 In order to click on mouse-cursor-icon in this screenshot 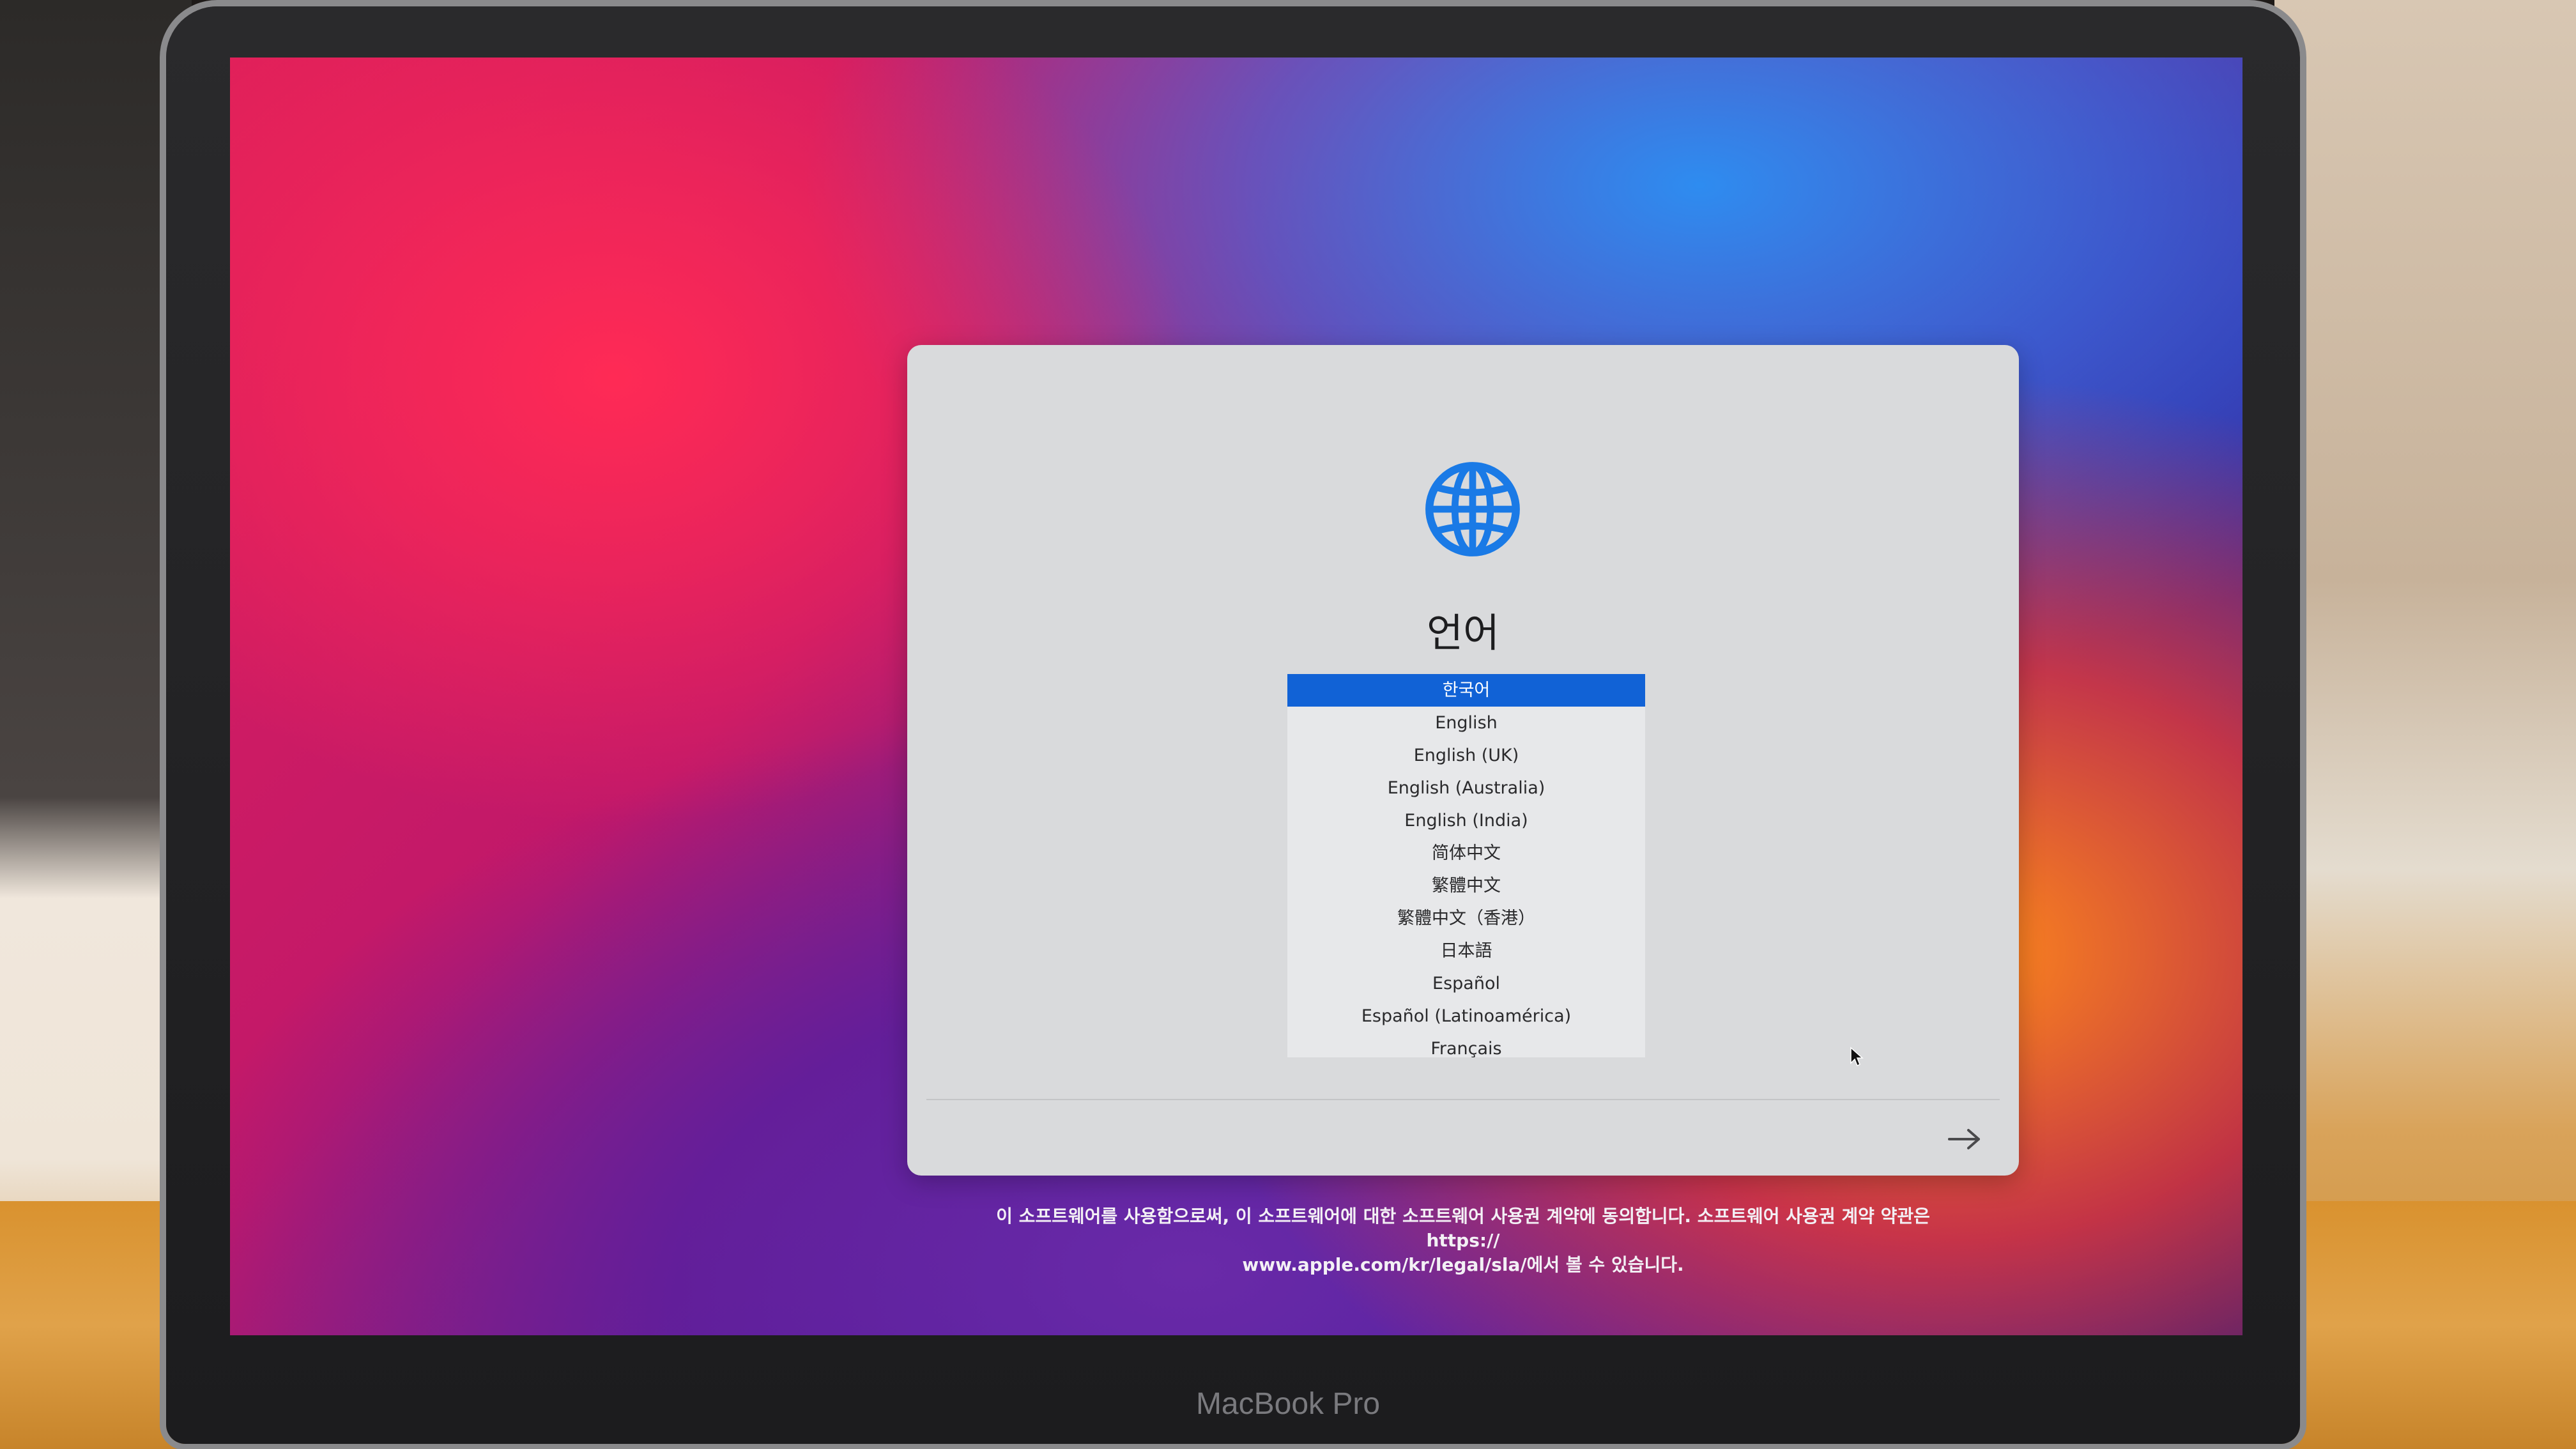, I will do `click(1857, 1056)`.